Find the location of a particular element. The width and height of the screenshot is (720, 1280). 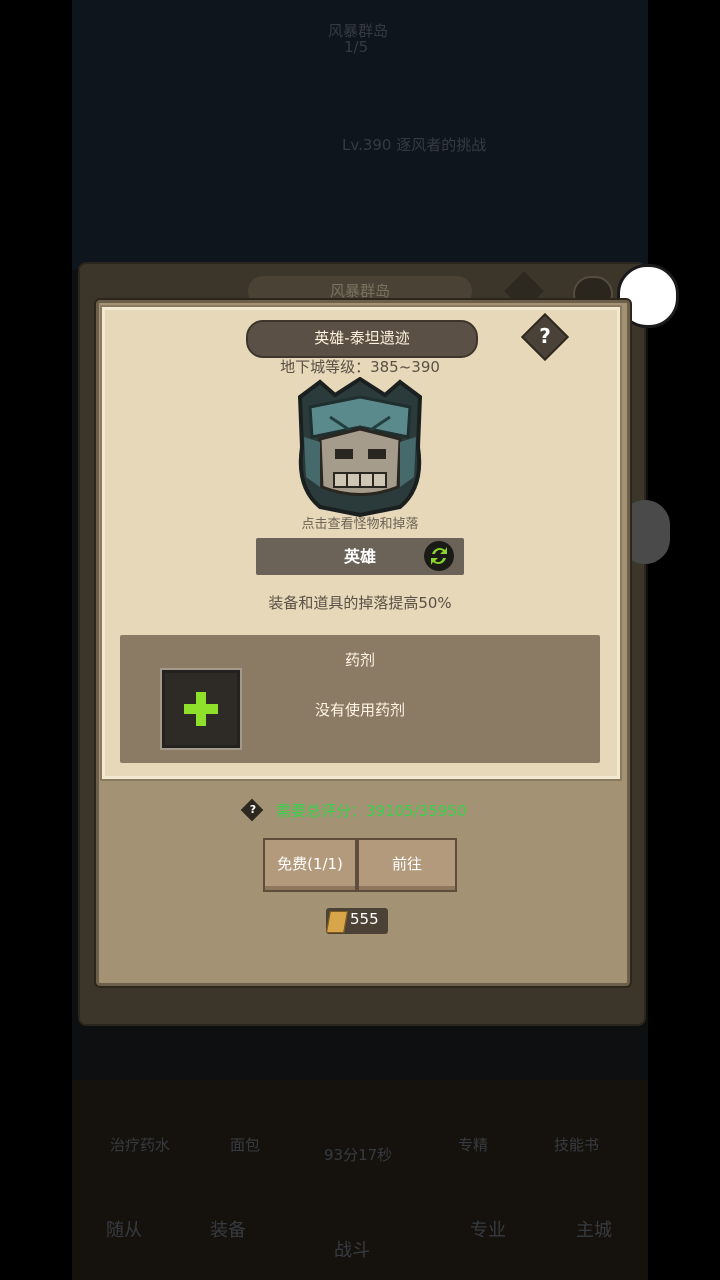

swap-difficulty-icon is located at coordinates (439, 556).